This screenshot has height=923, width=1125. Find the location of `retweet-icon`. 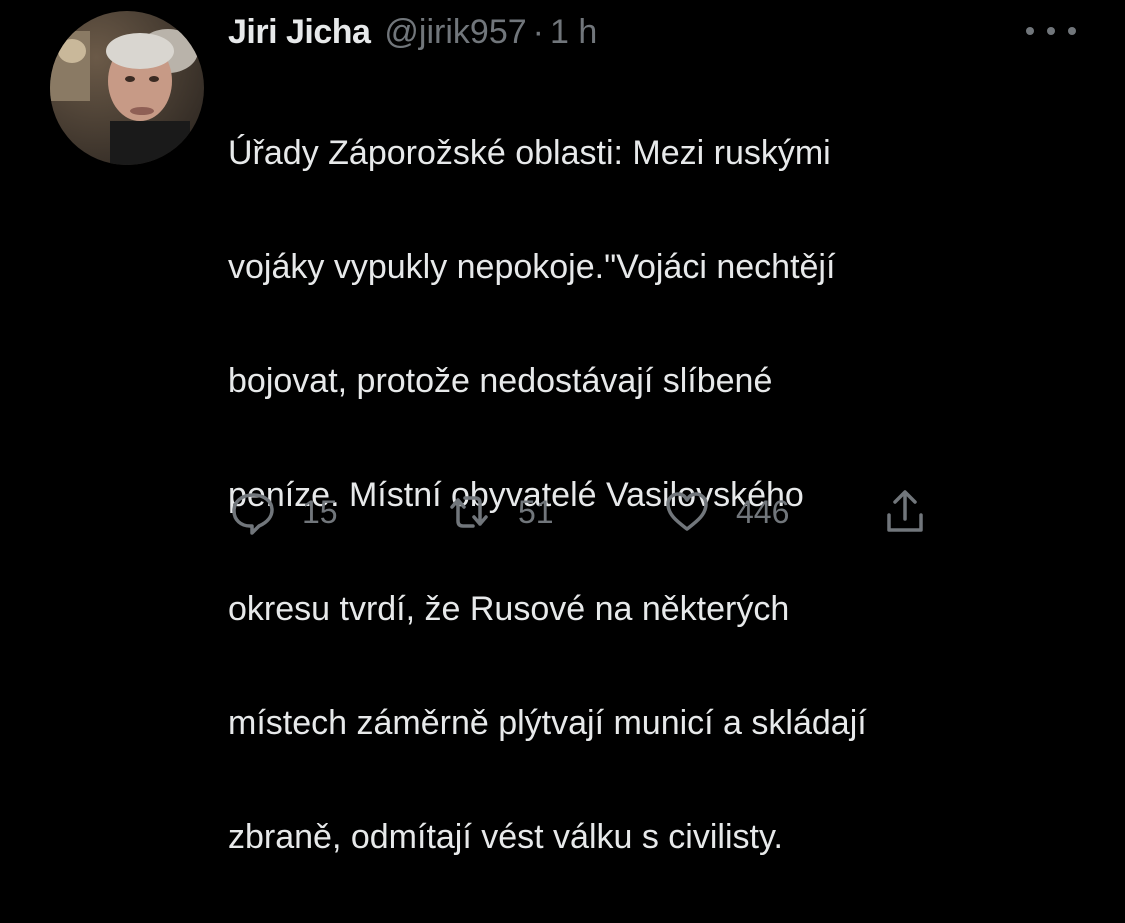

retweet-icon is located at coordinates (469, 512).